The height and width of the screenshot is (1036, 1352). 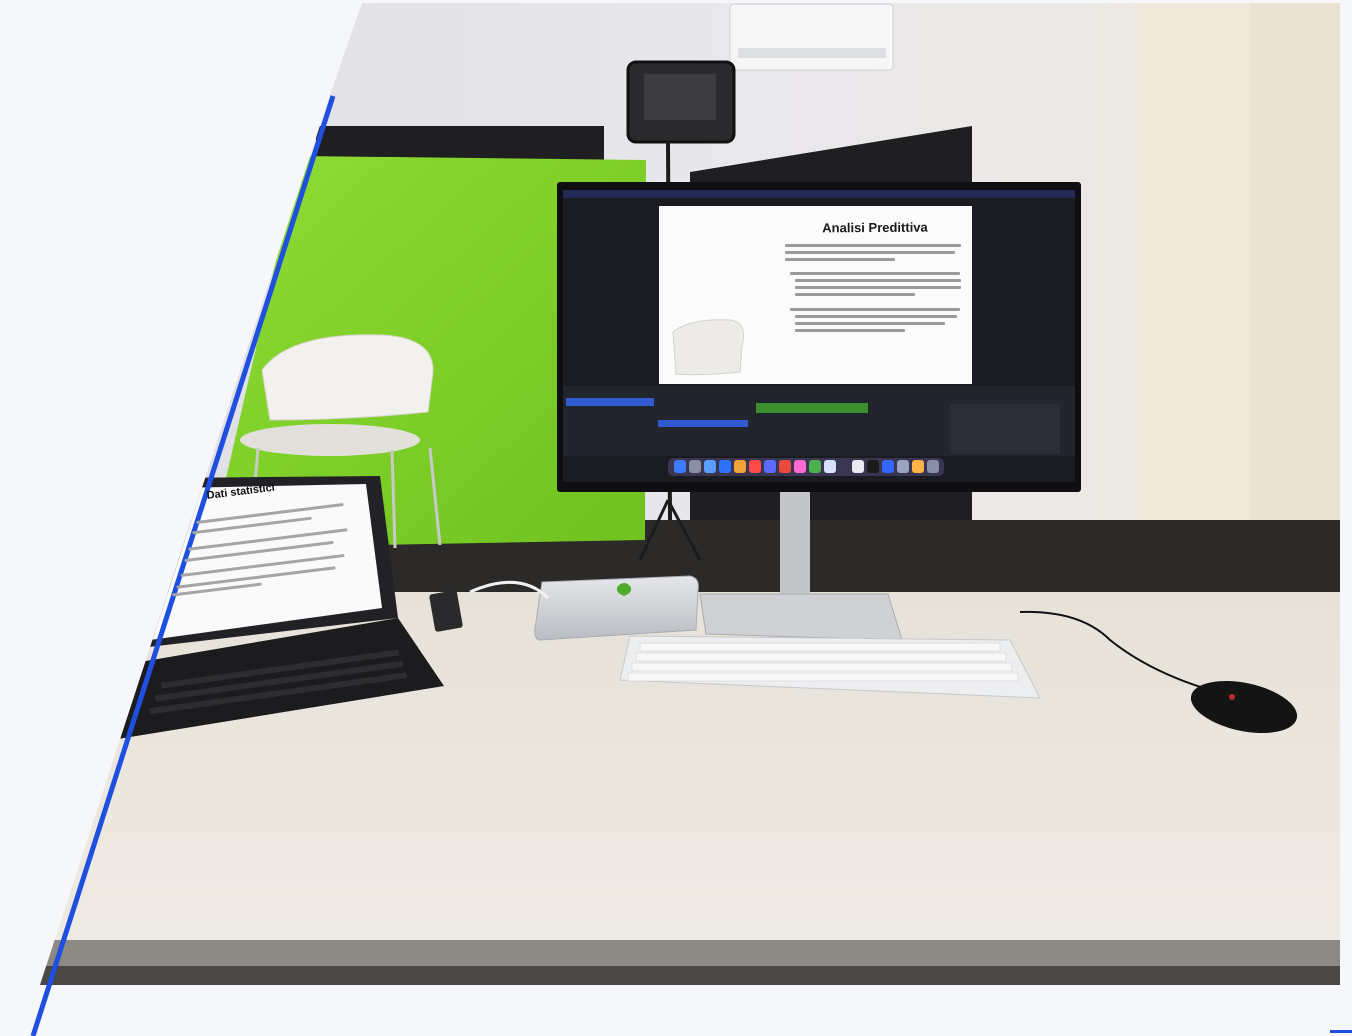 I want to click on slide-title: Analisi Predittiva, so click(x=875, y=227).